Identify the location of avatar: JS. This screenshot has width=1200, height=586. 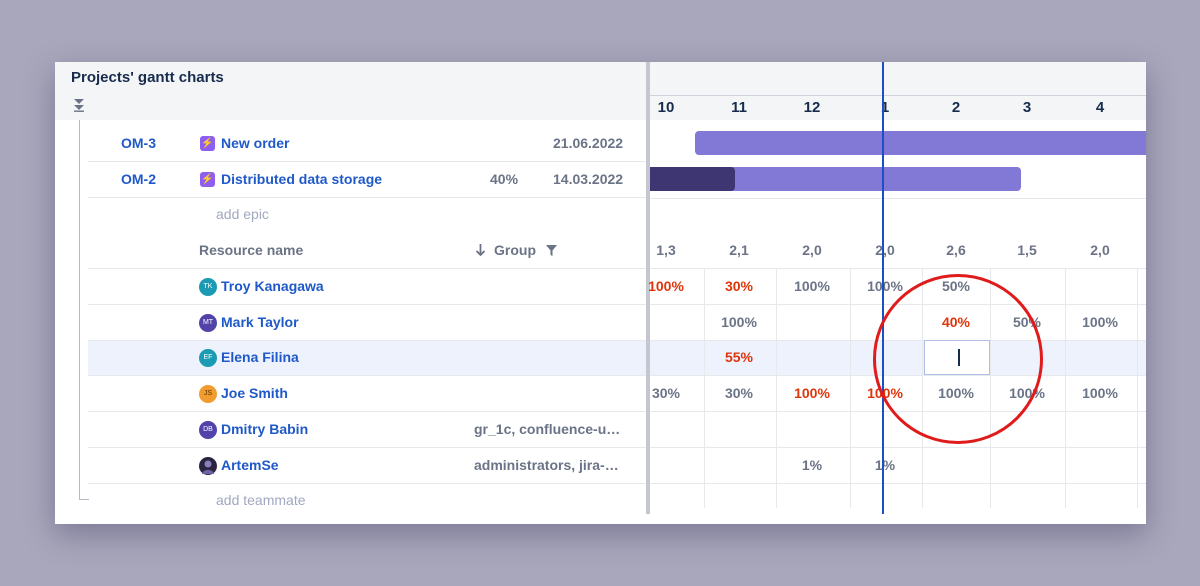
(208, 394).